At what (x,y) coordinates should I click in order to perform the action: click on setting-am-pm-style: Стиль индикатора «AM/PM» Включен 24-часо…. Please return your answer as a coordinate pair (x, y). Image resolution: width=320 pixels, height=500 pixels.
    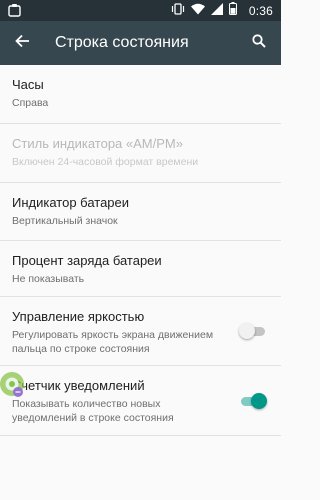
    Looking at the image, I should click on (140, 153).